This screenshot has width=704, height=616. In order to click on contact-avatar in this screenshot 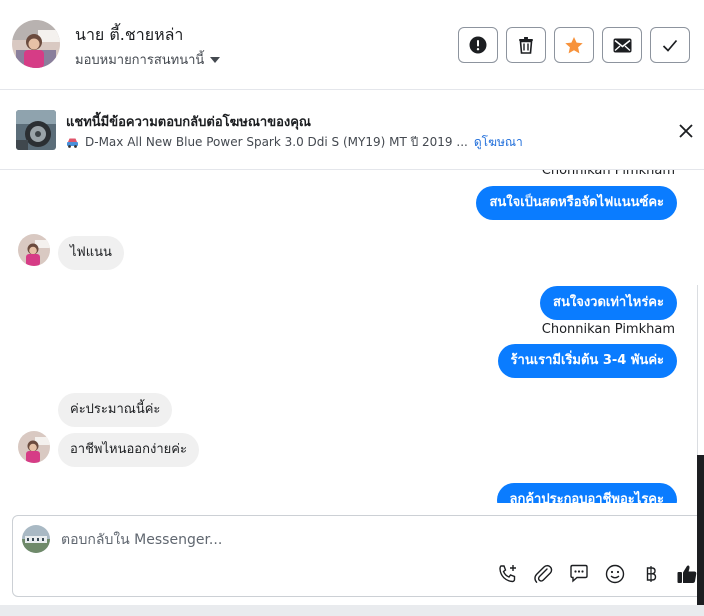, I will do `click(36, 44)`.